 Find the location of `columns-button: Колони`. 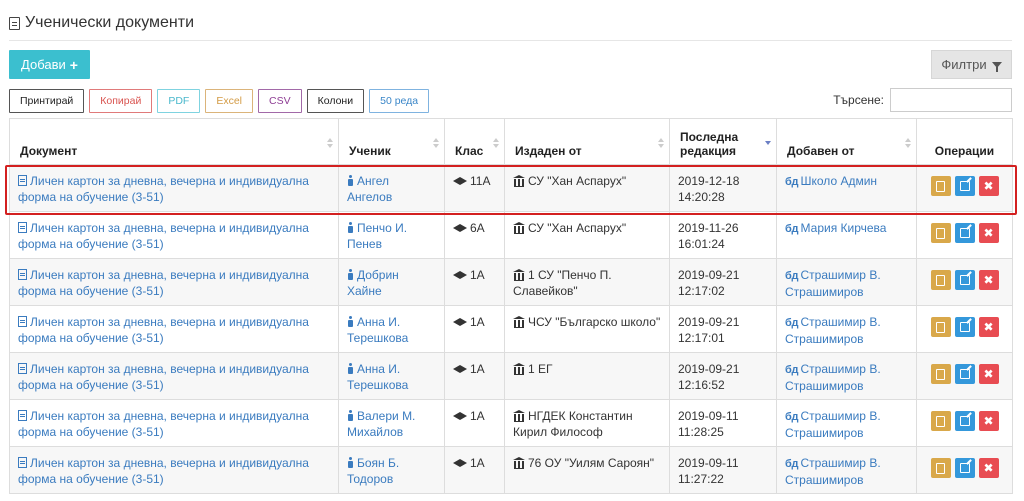

columns-button: Колони is located at coordinates (335, 101).